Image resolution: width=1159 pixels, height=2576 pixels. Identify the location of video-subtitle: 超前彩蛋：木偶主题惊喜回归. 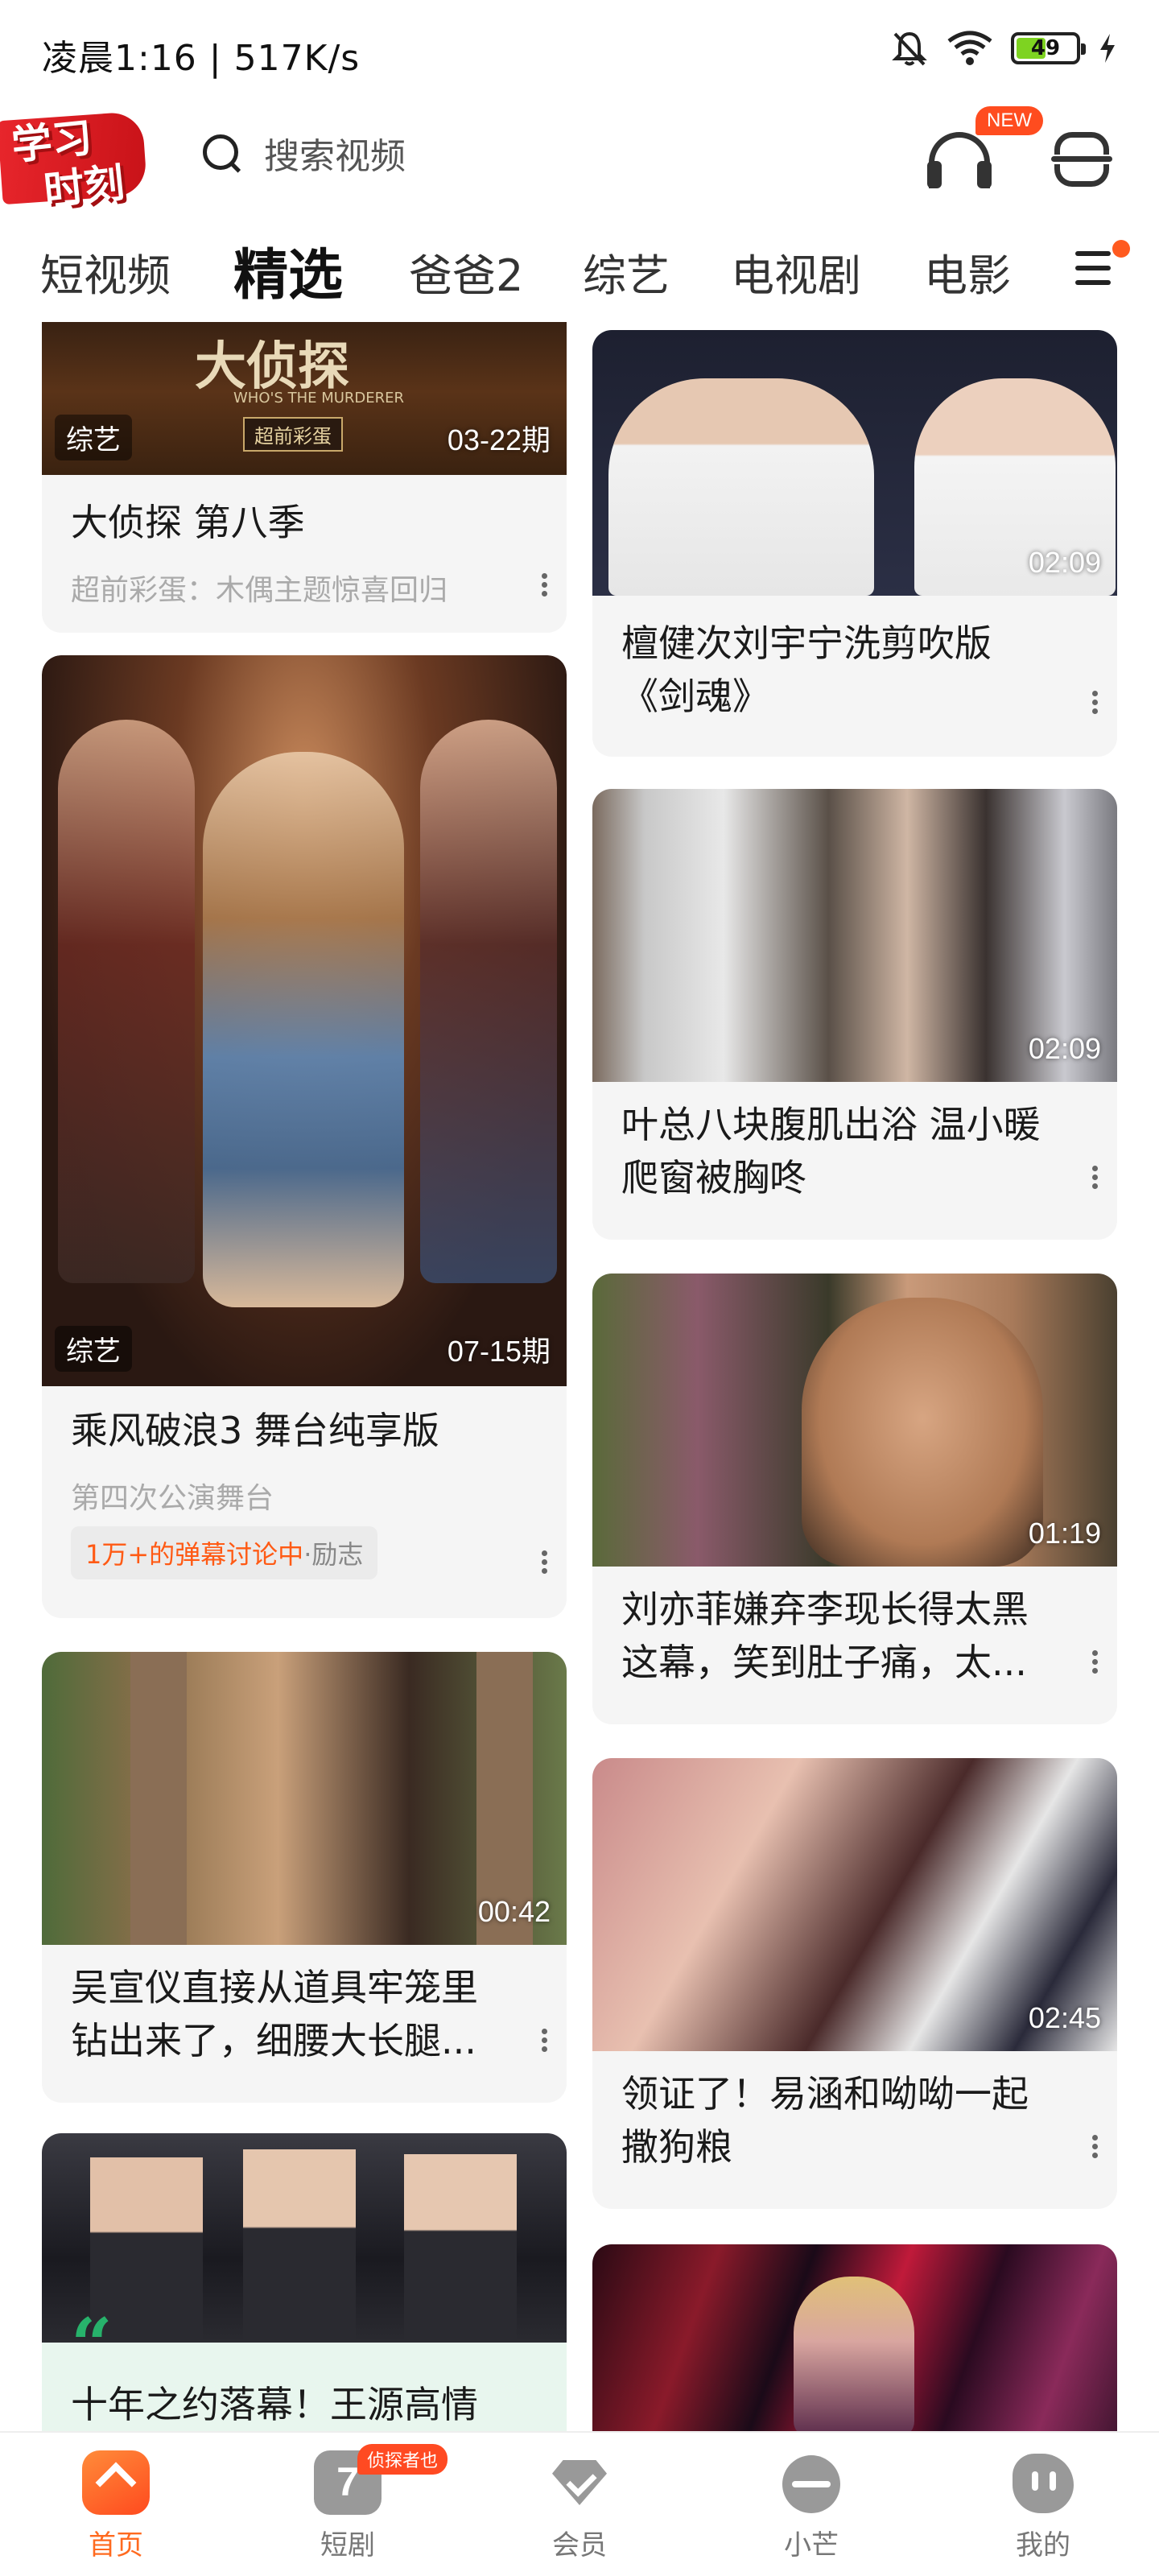
(259, 590).